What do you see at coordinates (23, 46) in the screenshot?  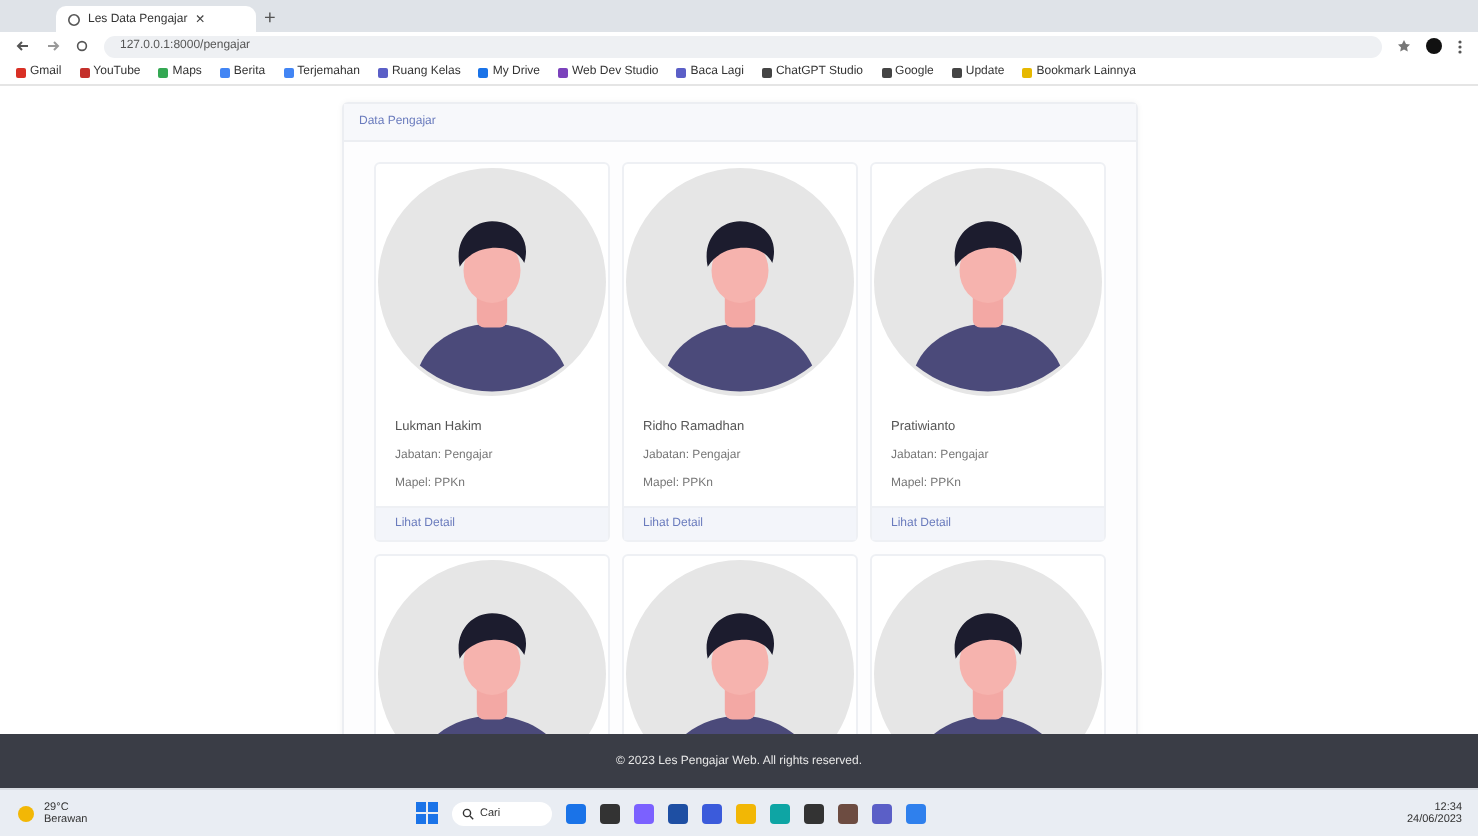 I see `back-icon` at bounding box center [23, 46].